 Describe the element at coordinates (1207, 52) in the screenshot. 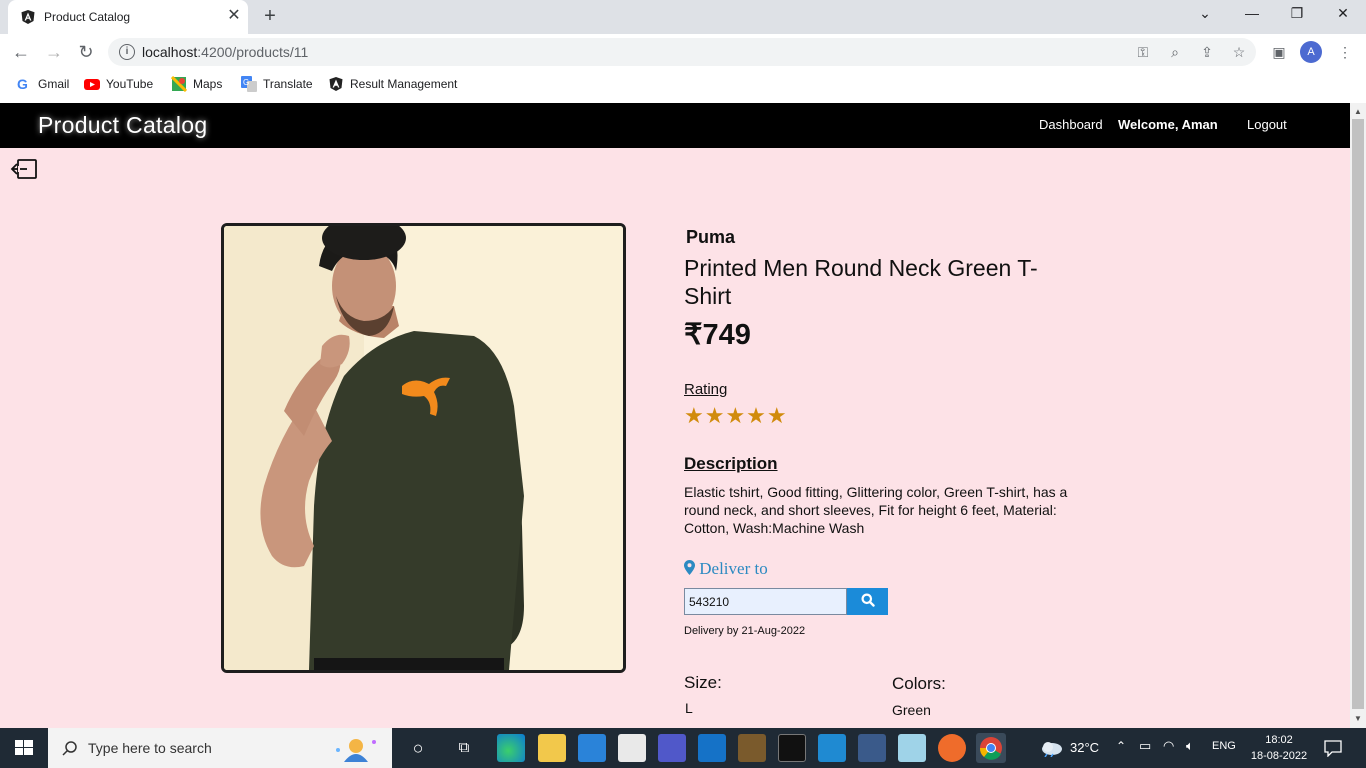

I see `share-icon: ⇪` at that location.